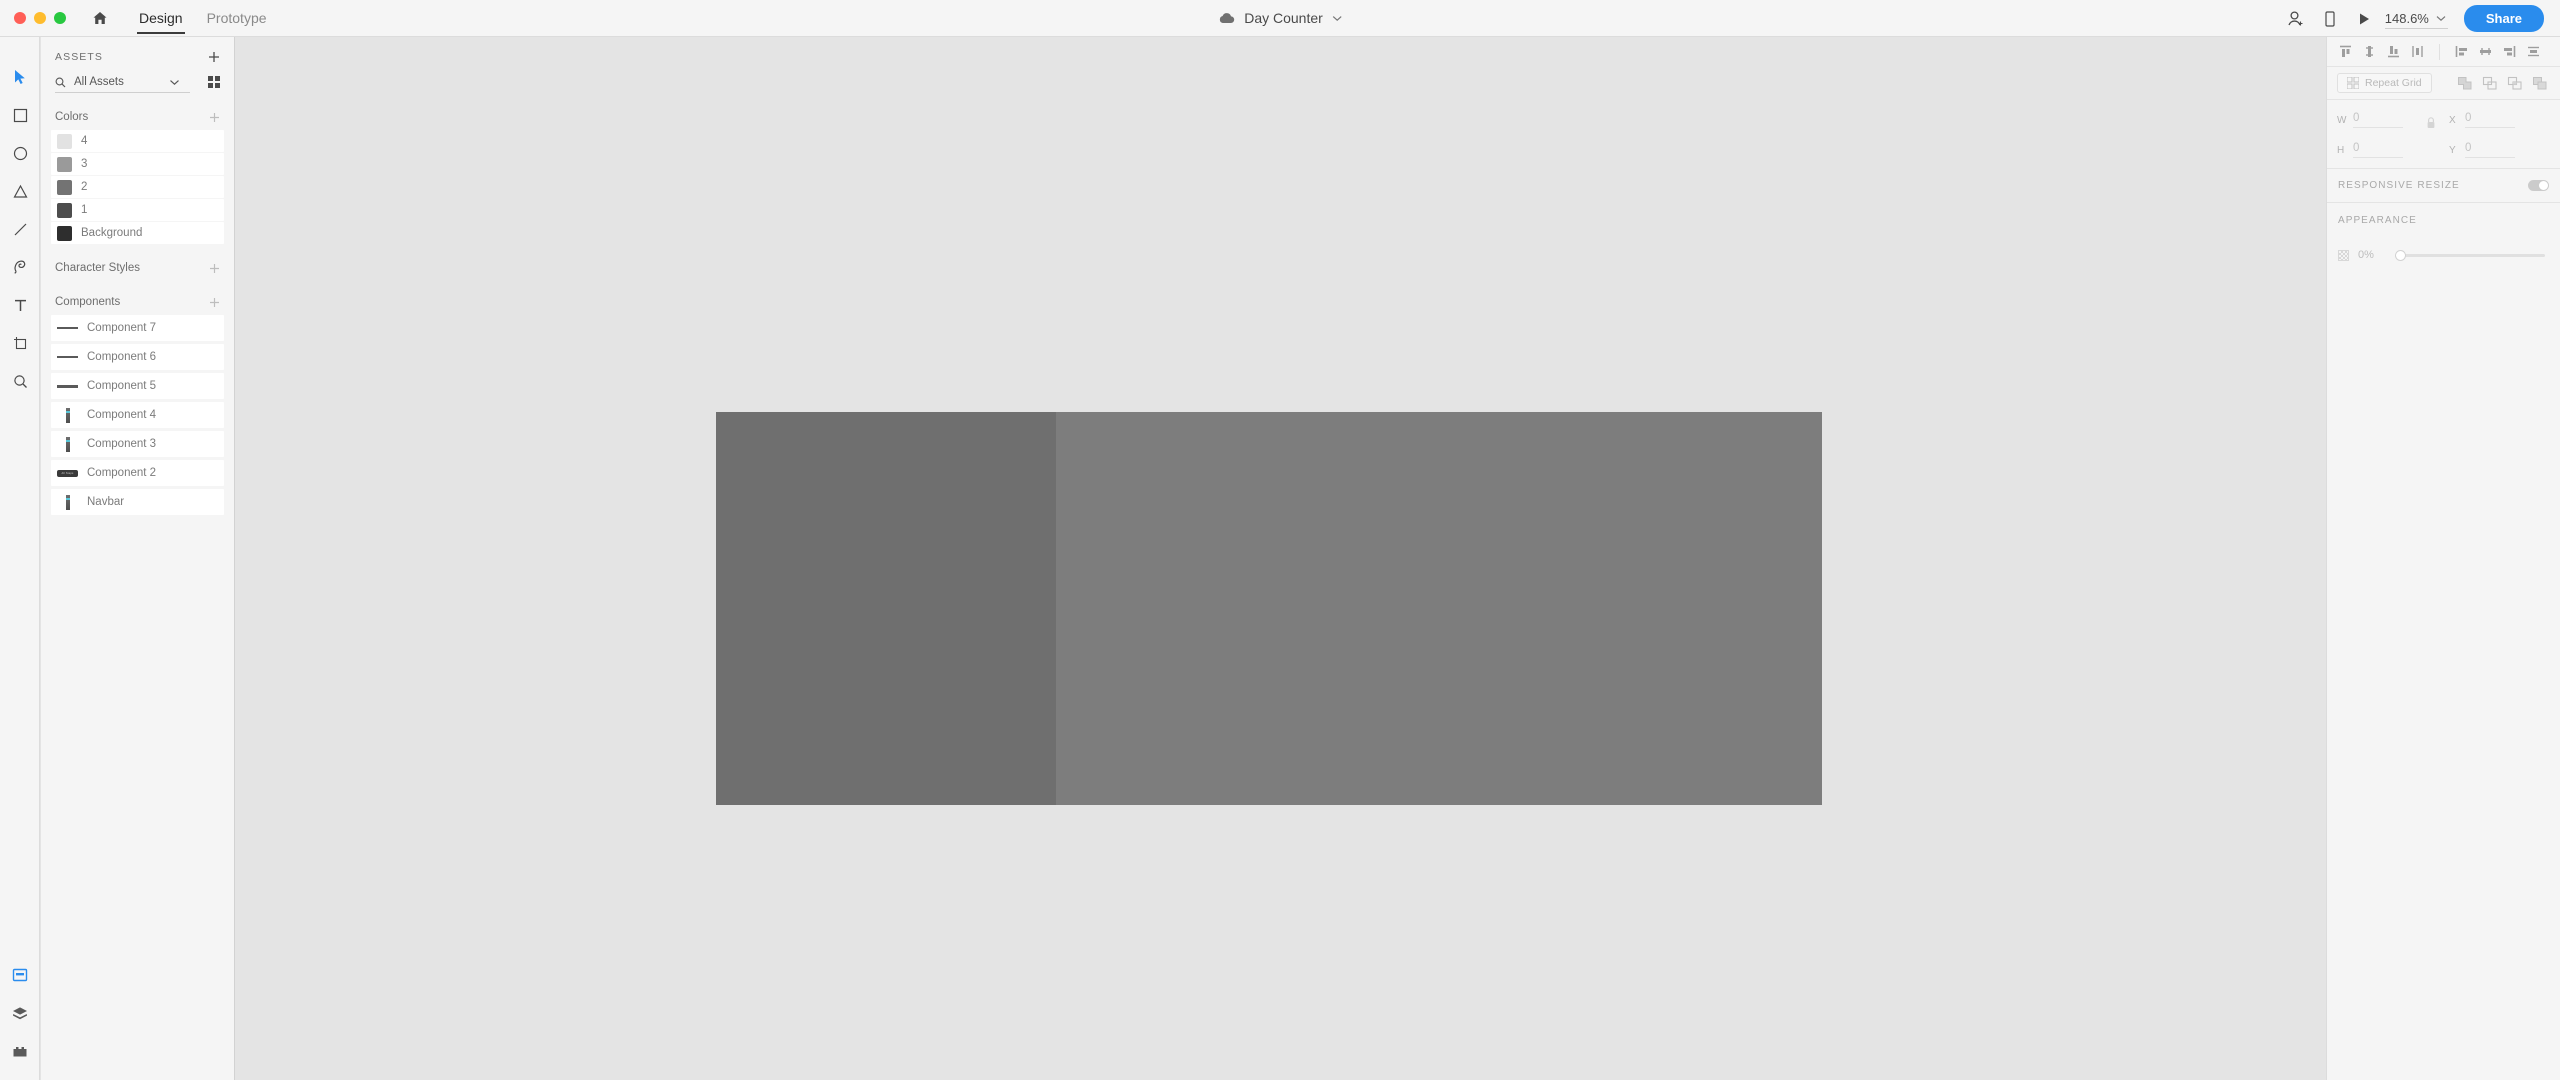  What do you see at coordinates (1283, 18) in the screenshot?
I see `document-name: Day Counter` at bounding box center [1283, 18].